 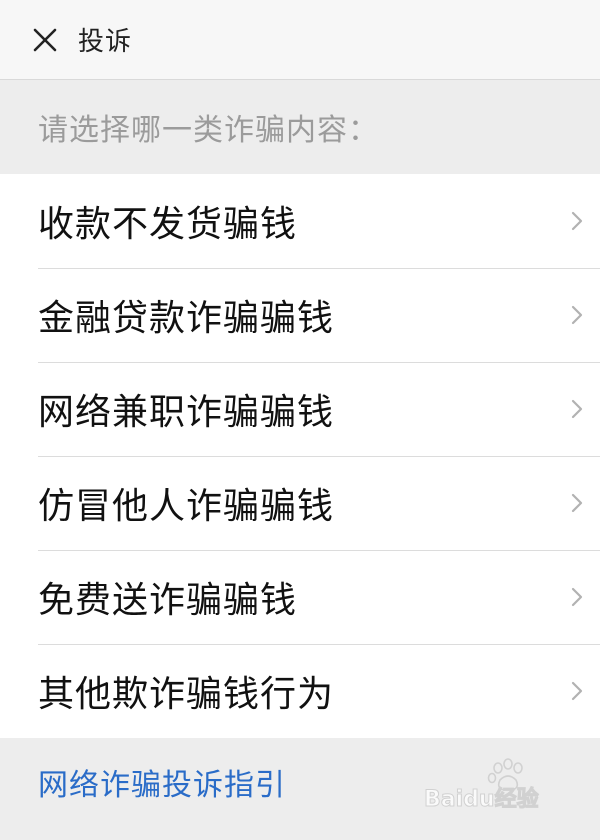 I want to click on list-item-label: 收款不发货骗钱, so click(x=168, y=224).